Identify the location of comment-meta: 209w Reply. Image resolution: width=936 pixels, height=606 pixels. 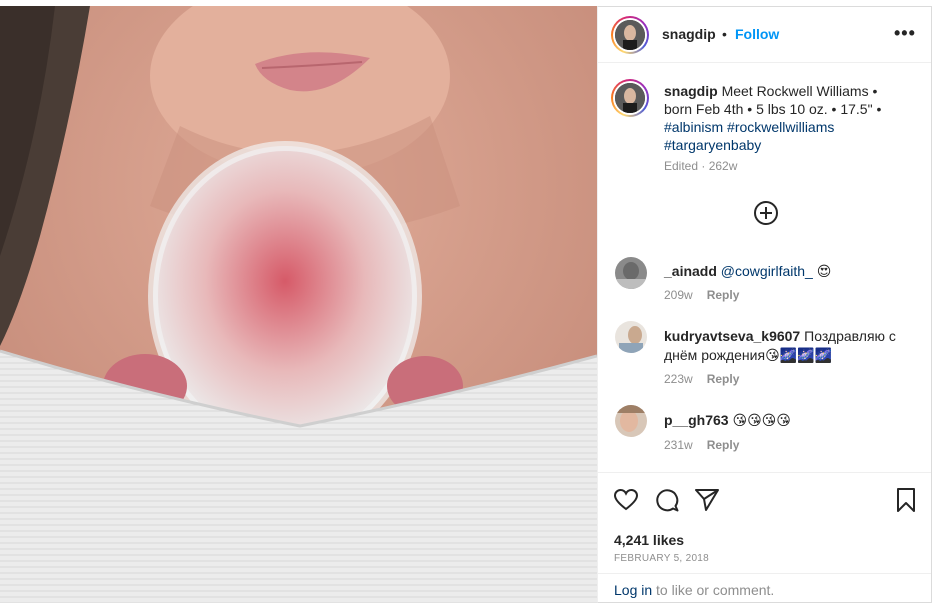
(701, 295).